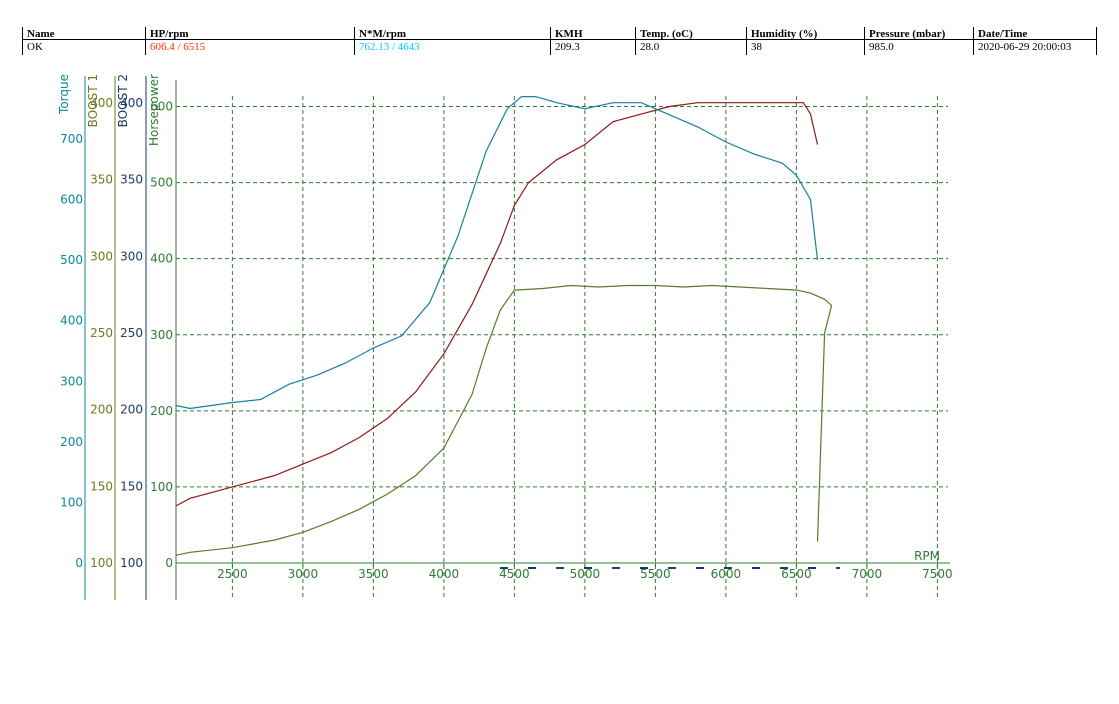 This screenshot has width=1119, height=704. I want to click on x-axis-label: RPM, so click(927, 556).